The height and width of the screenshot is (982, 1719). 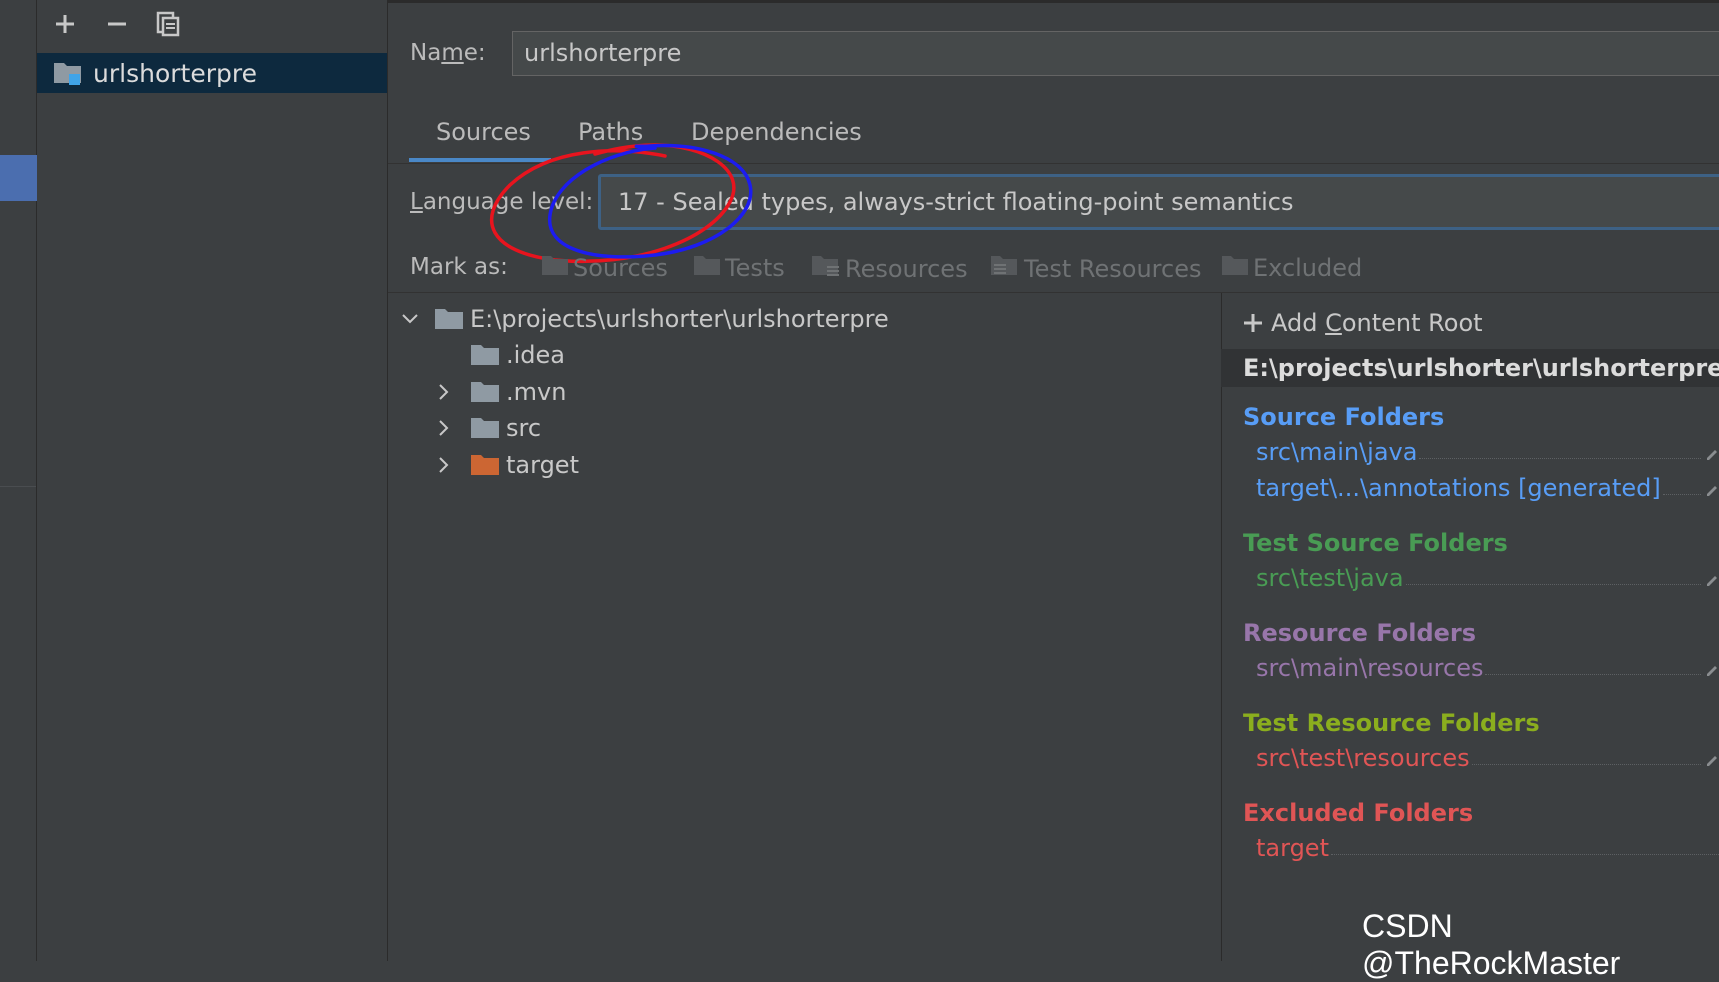 I want to click on resource-folder-entry: src\main\resources, so click(x=1487, y=668).